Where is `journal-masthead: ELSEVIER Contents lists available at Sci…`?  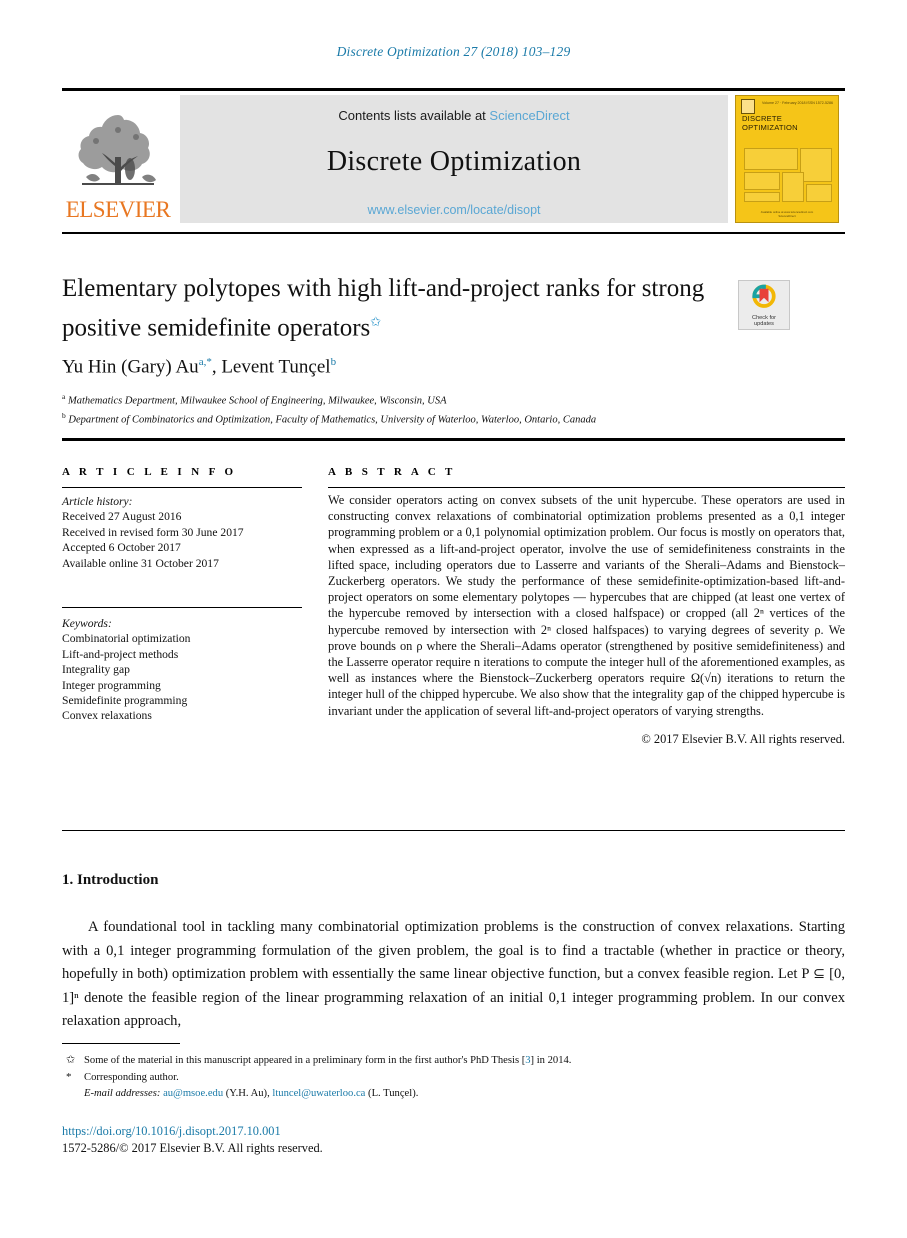
journal-masthead: ELSEVIER Contents lists available at Sci… is located at coordinates (453, 159).